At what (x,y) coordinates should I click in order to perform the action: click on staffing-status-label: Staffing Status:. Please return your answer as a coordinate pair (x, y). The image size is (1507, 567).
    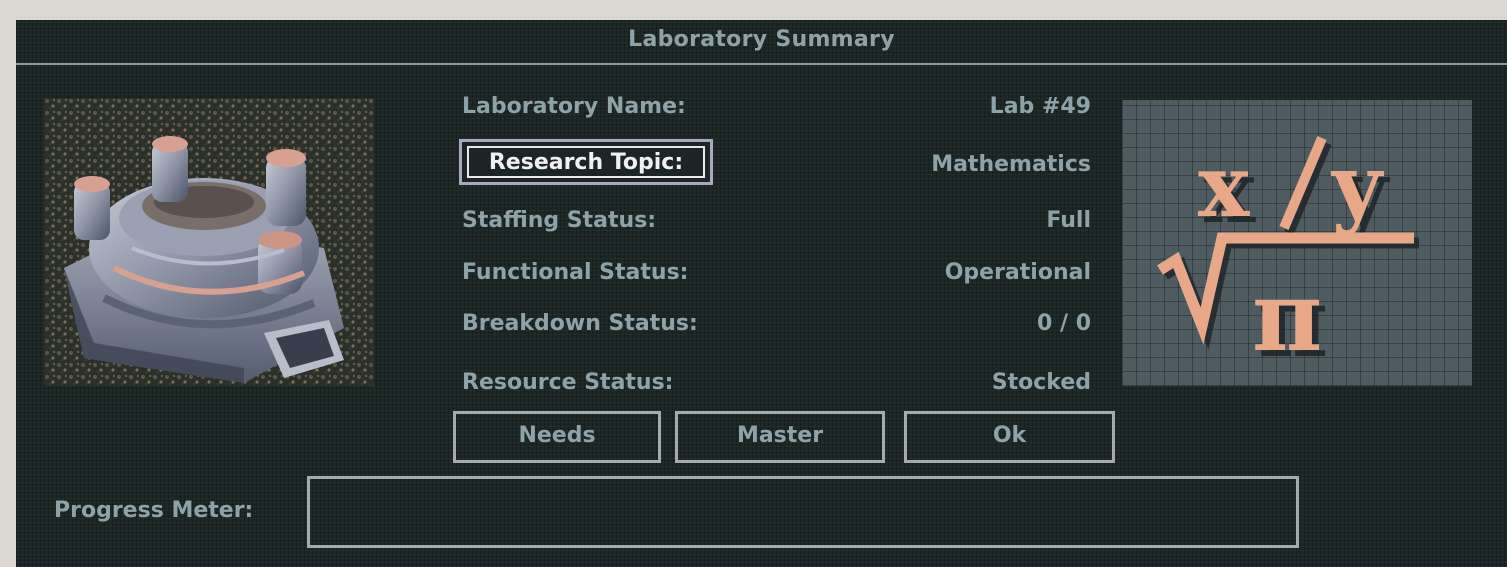
    Looking at the image, I should click on (559, 220).